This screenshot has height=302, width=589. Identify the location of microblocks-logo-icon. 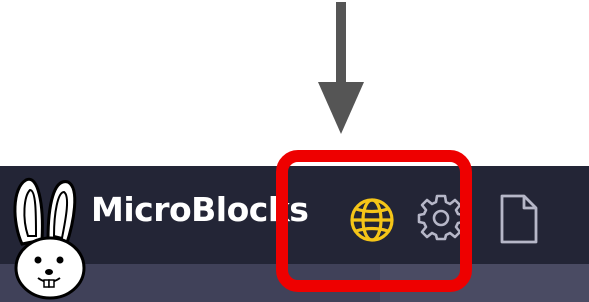
(49, 238).